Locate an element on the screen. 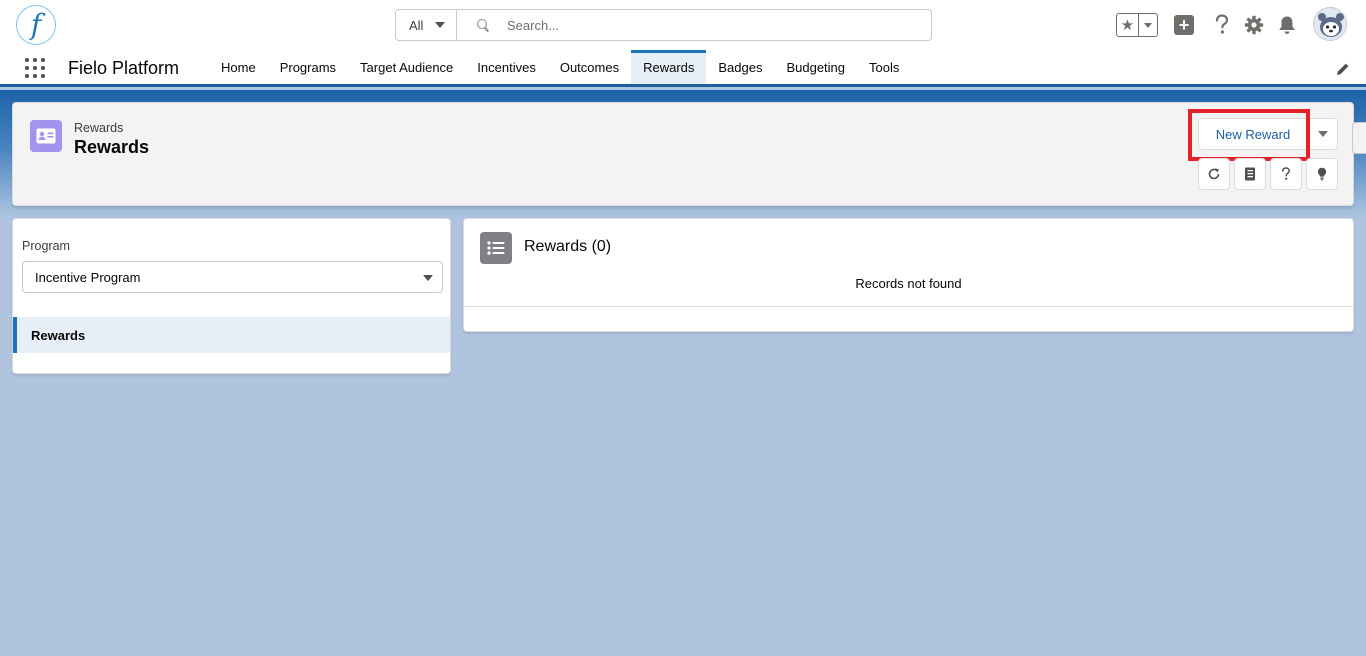 The image size is (1366, 656). nav-tab-badges: Badges is located at coordinates (740, 67).